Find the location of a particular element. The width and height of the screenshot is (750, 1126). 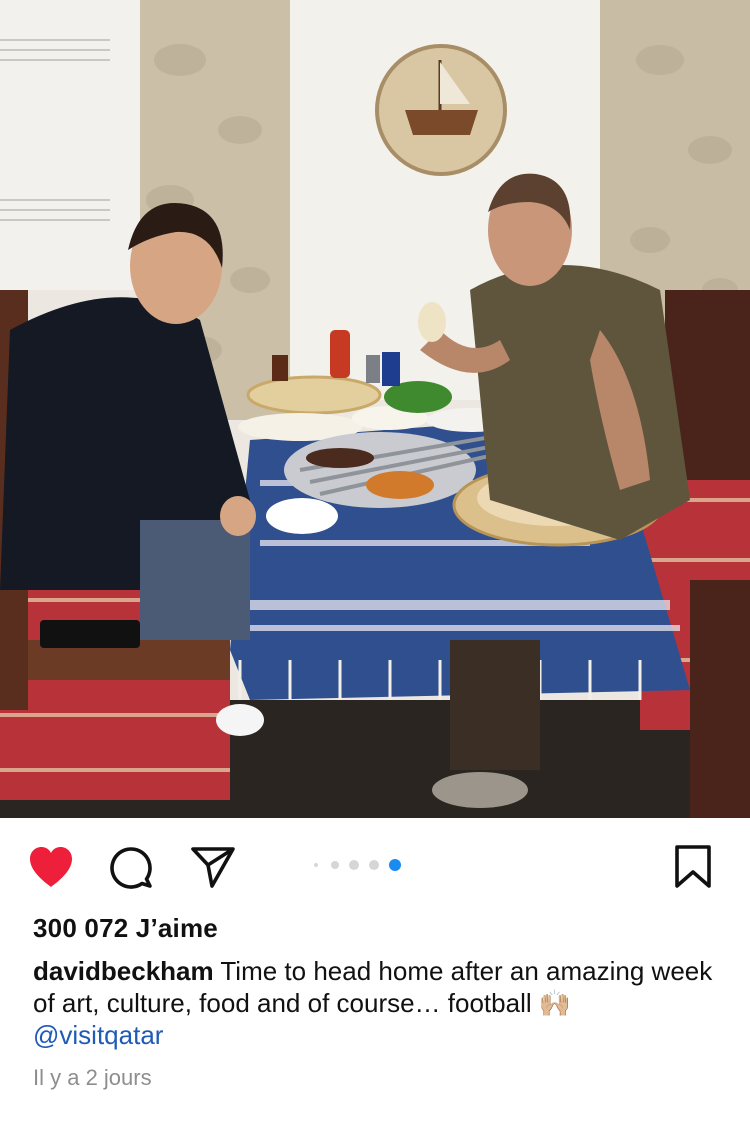

like-button is located at coordinates (51, 867).